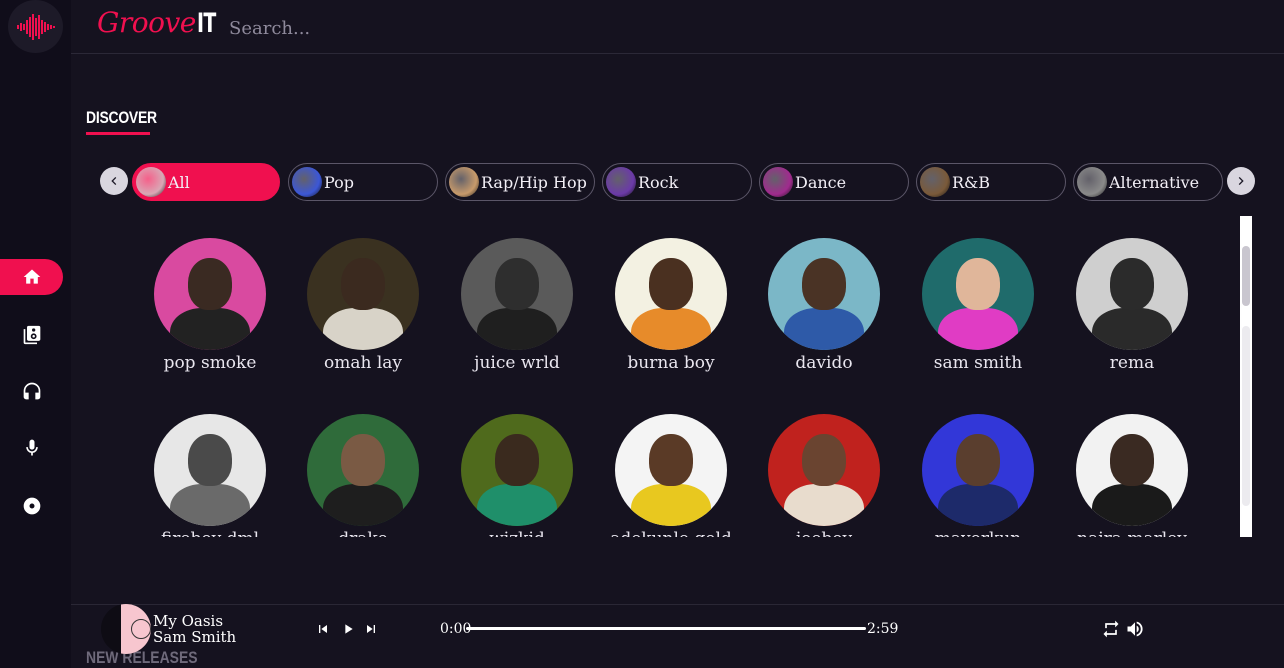 The width and height of the screenshot is (1284, 668). I want to click on brand-logo: Groove IT, so click(160, 27).